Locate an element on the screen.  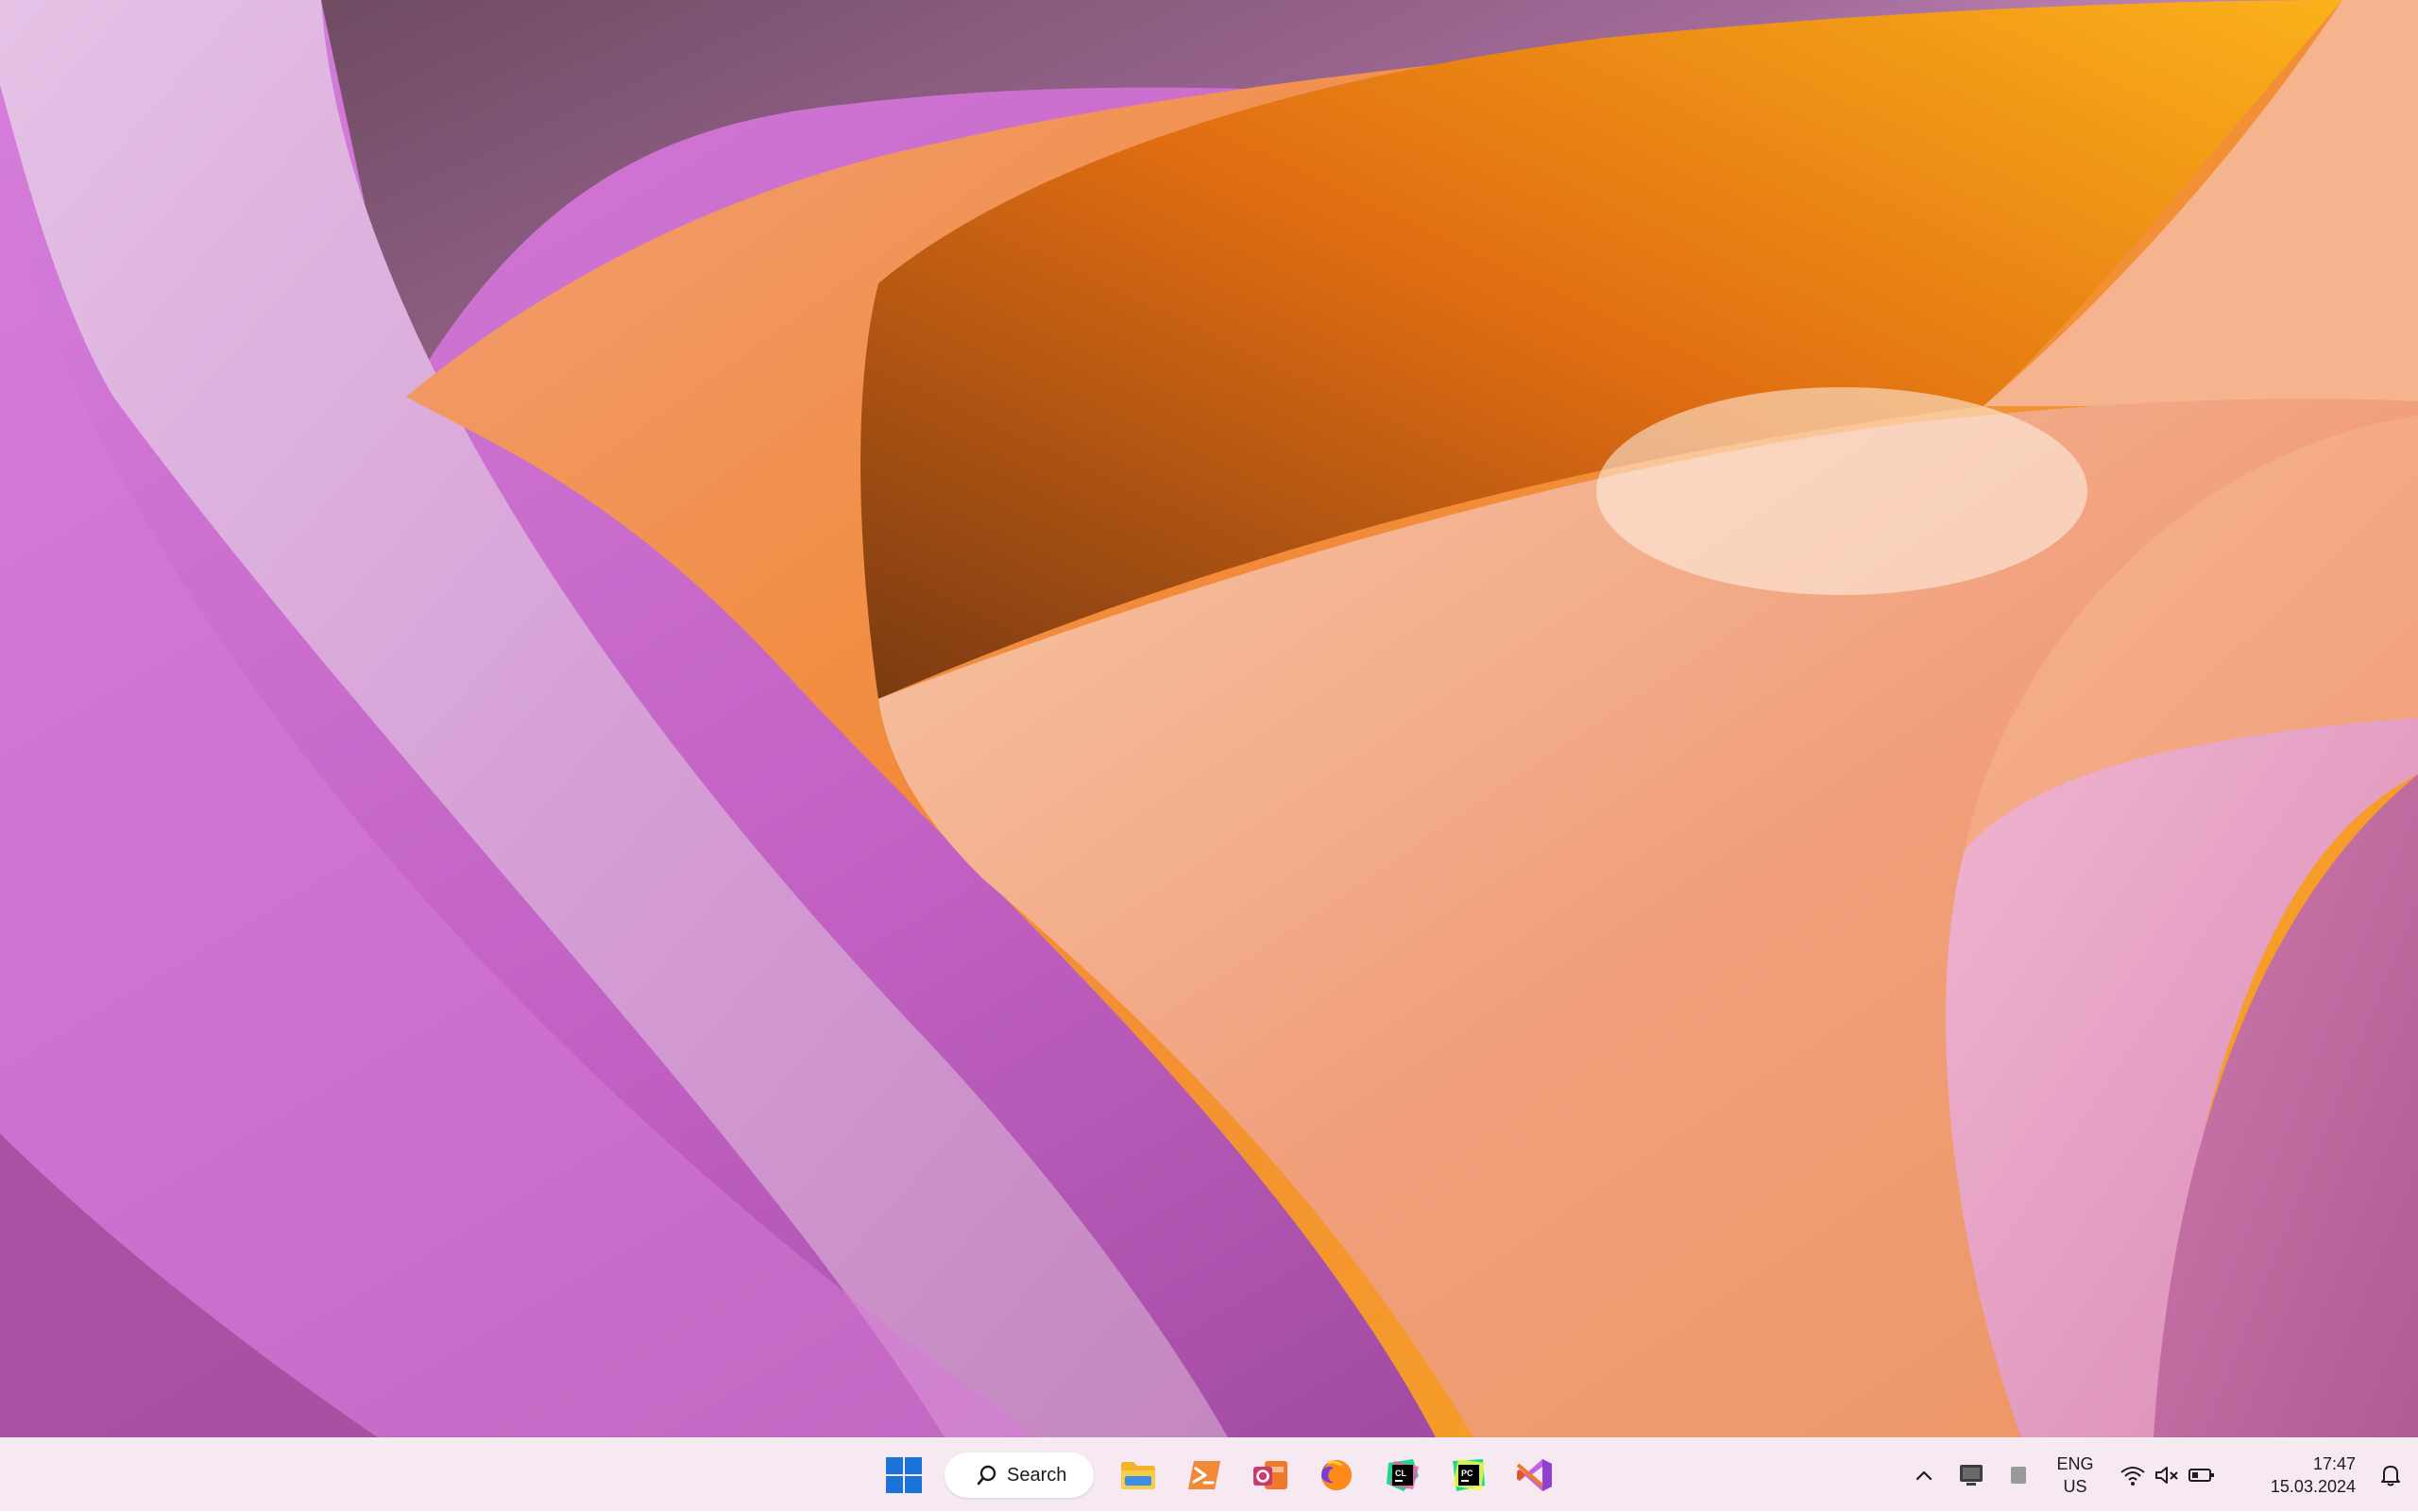
search-box: Search is located at coordinates (1020, 1475).